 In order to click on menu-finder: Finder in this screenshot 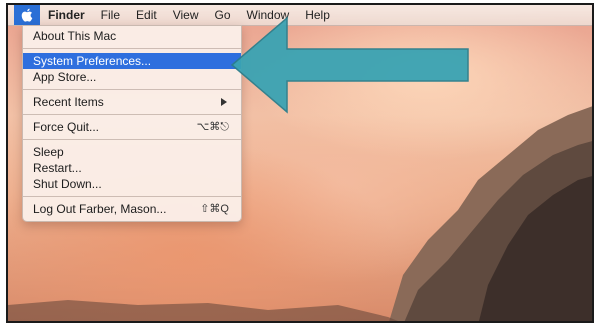, I will do `click(66, 15)`.